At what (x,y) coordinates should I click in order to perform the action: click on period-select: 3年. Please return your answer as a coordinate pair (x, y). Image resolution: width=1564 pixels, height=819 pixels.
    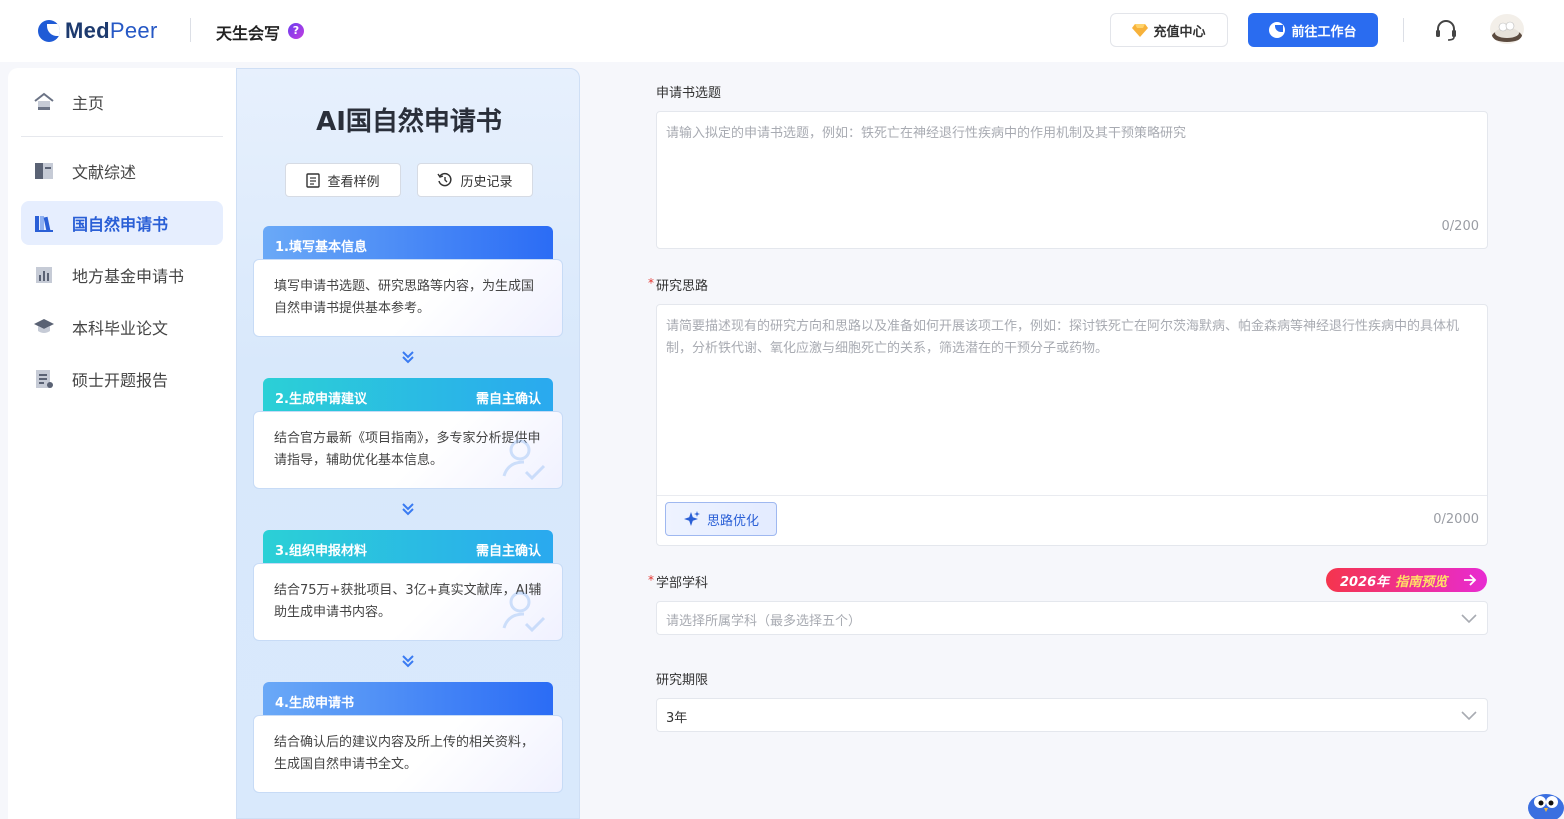
    Looking at the image, I should click on (1072, 715).